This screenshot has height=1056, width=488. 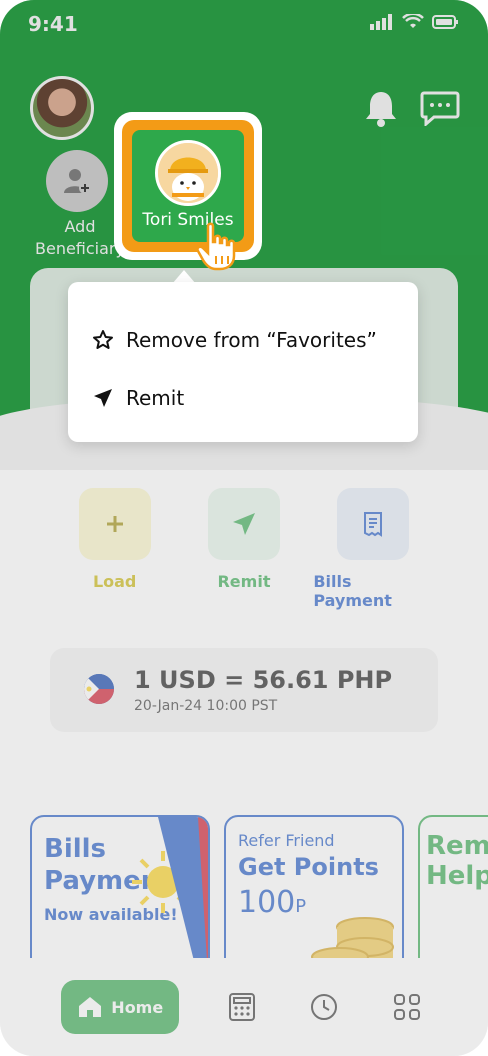 I want to click on star-outline-icon, so click(x=103, y=339).